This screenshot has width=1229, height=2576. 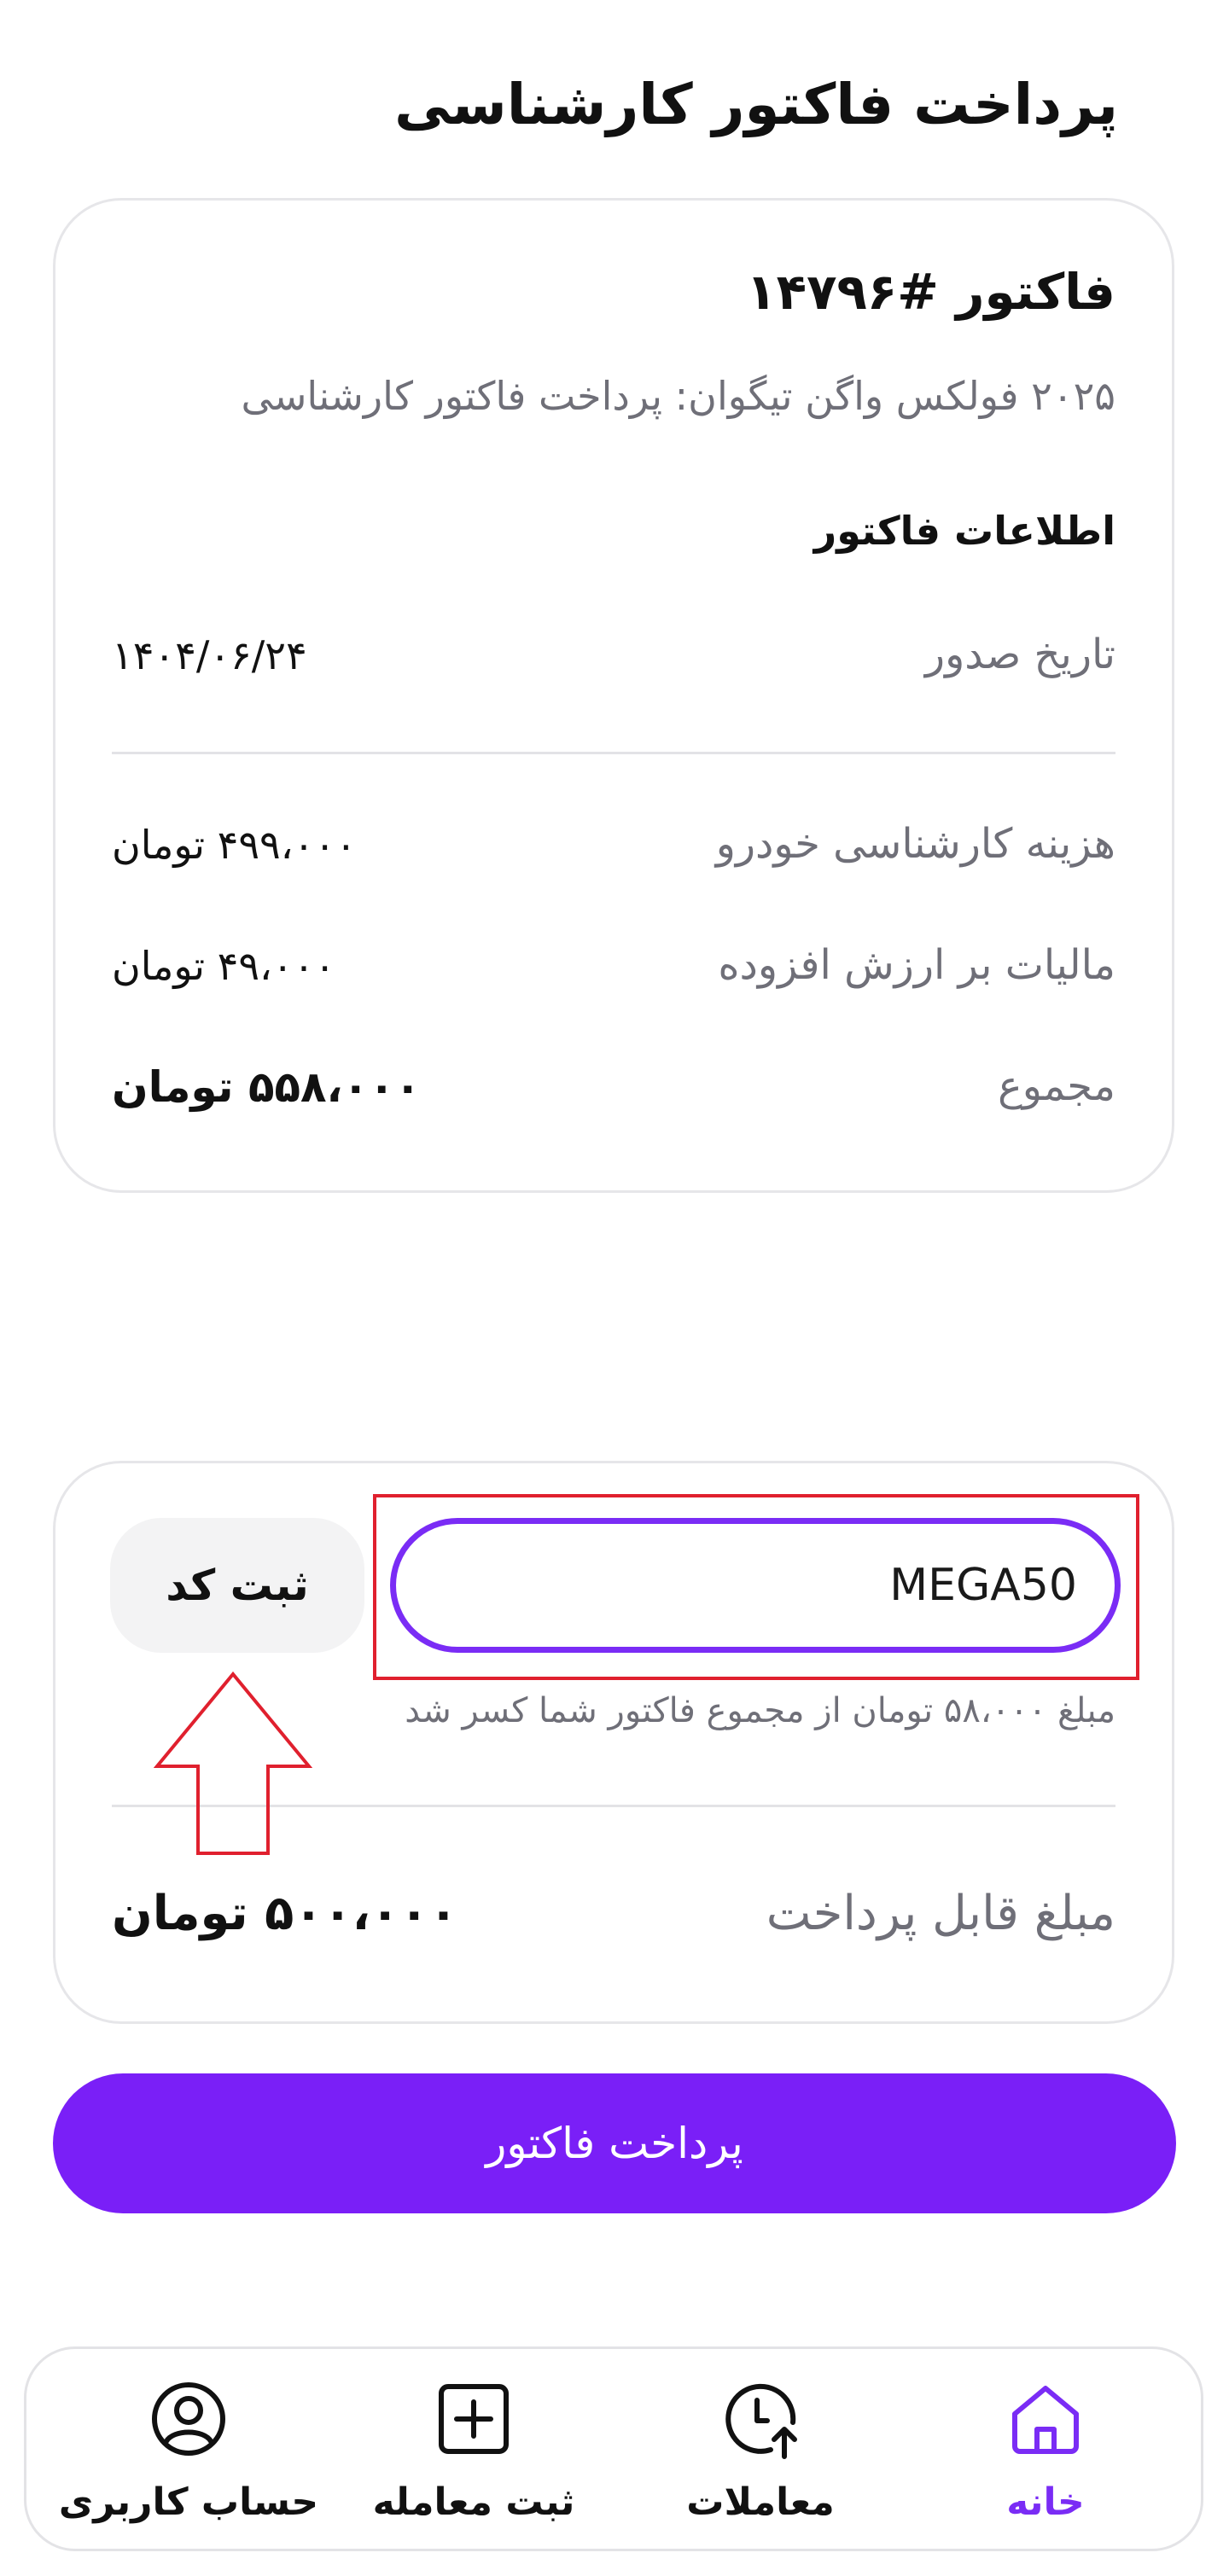 What do you see at coordinates (285, 1914) in the screenshot?
I see `payable-value: ۵۰۰،۰۰۰ تومان` at bounding box center [285, 1914].